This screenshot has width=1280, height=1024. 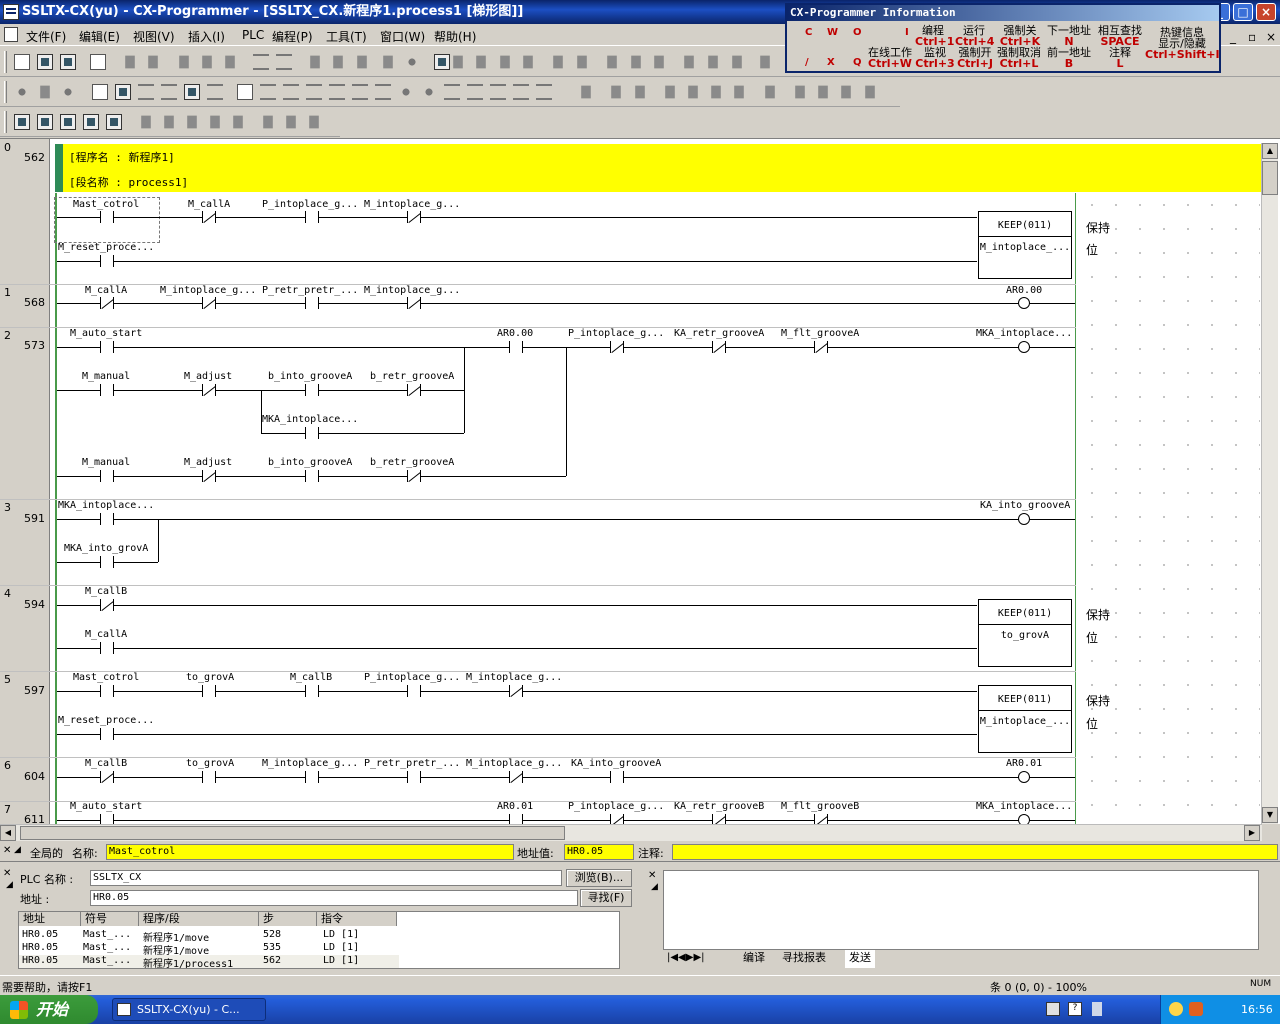 What do you see at coordinates (292, 36) in the screenshot?
I see `menu-program: 编程(P)` at bounding box center [292, 36].